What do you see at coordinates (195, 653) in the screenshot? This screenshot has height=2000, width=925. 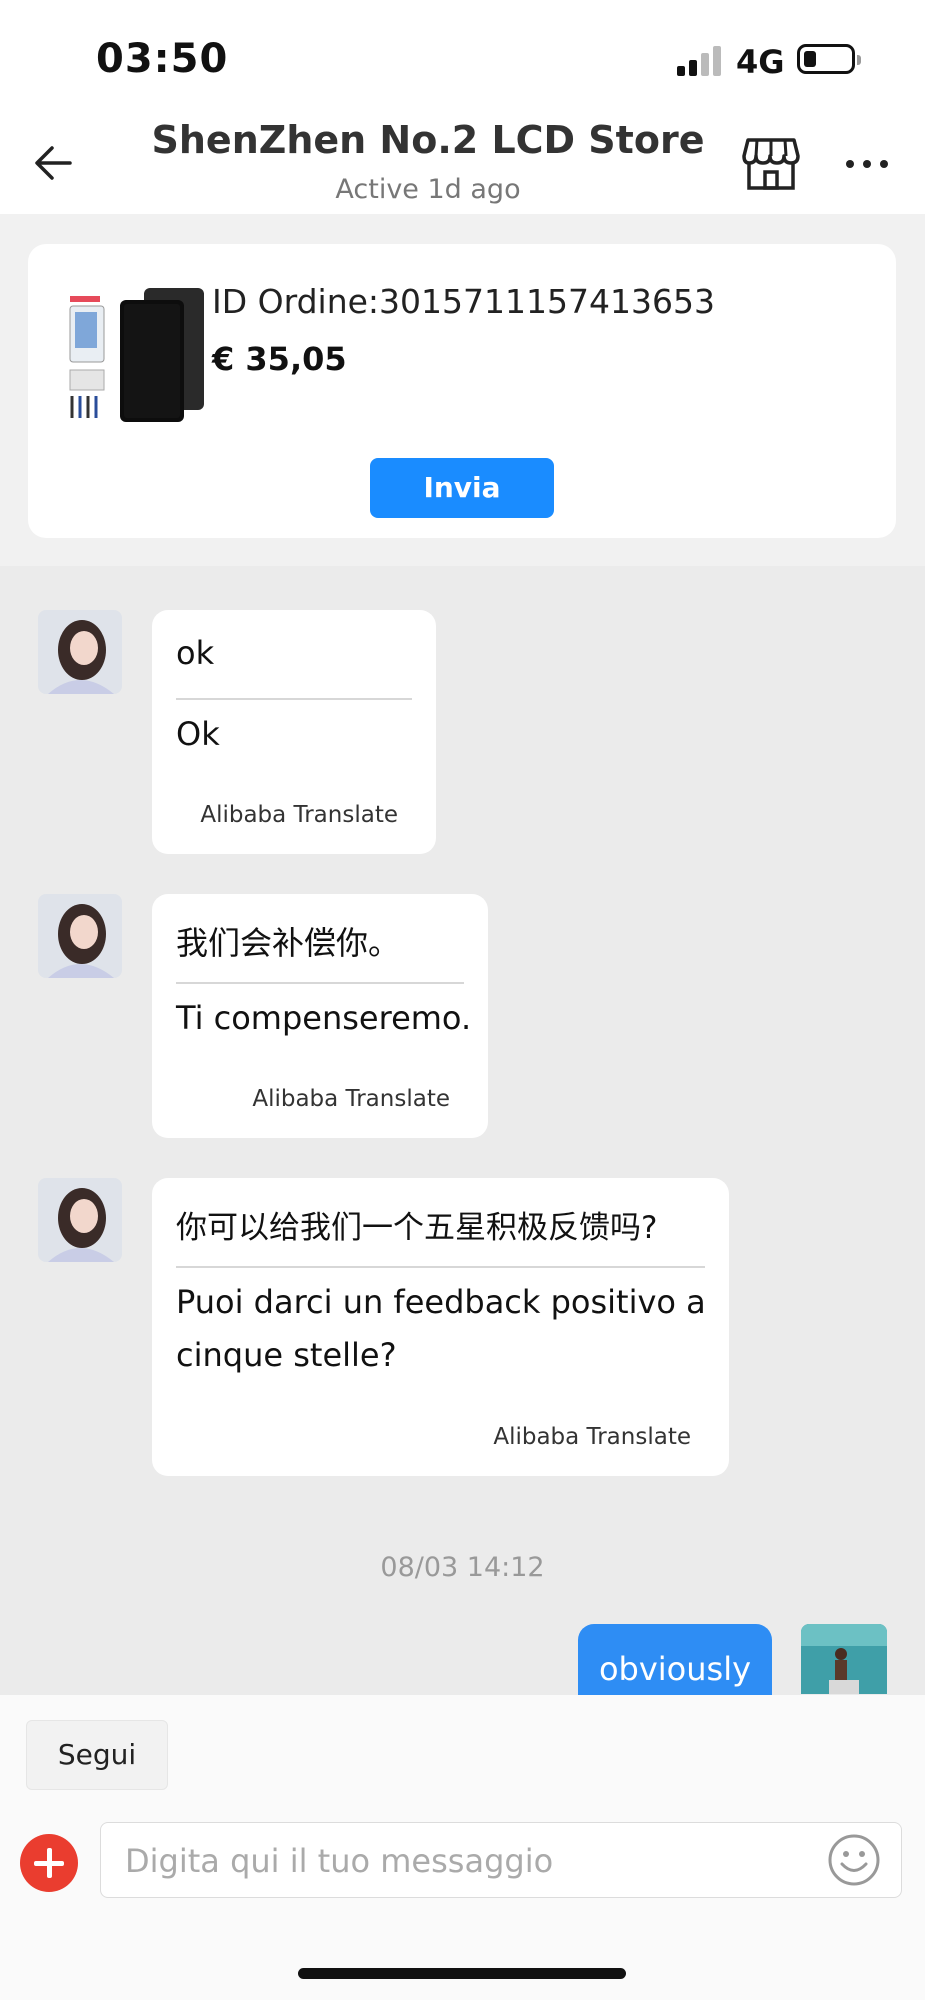 I see `message-original-text: ok` at bounding box center [195, 653].